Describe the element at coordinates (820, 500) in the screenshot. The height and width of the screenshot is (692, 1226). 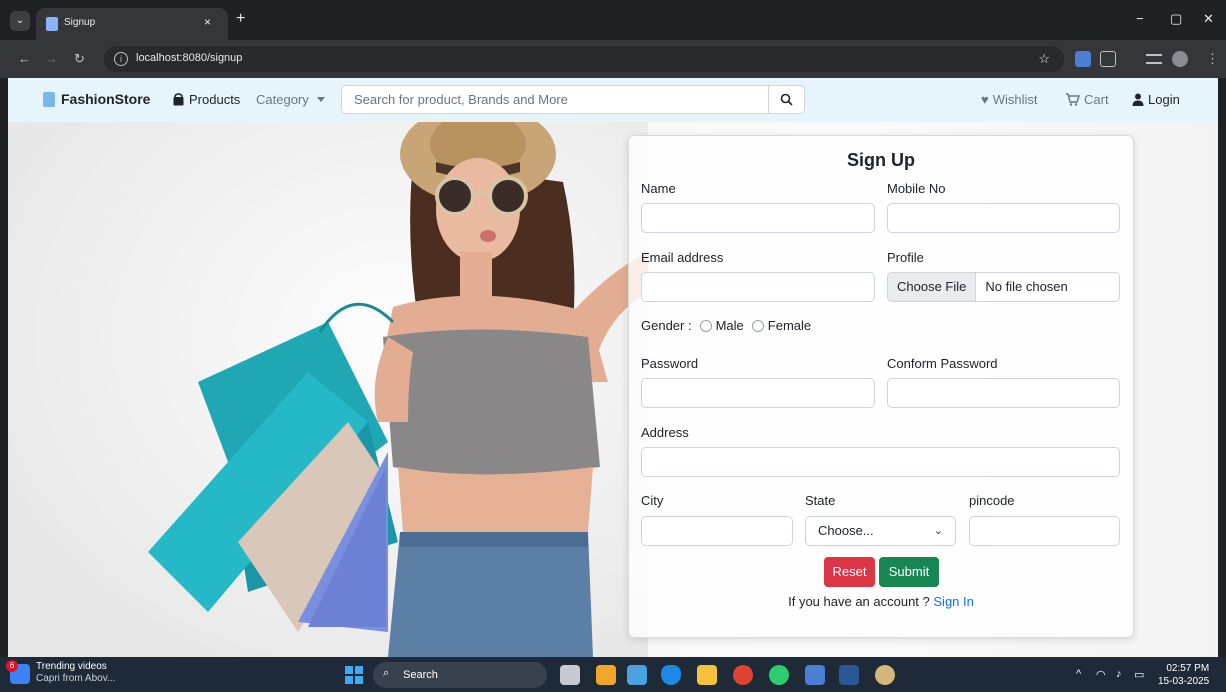
I see `state-label: State` at that location.